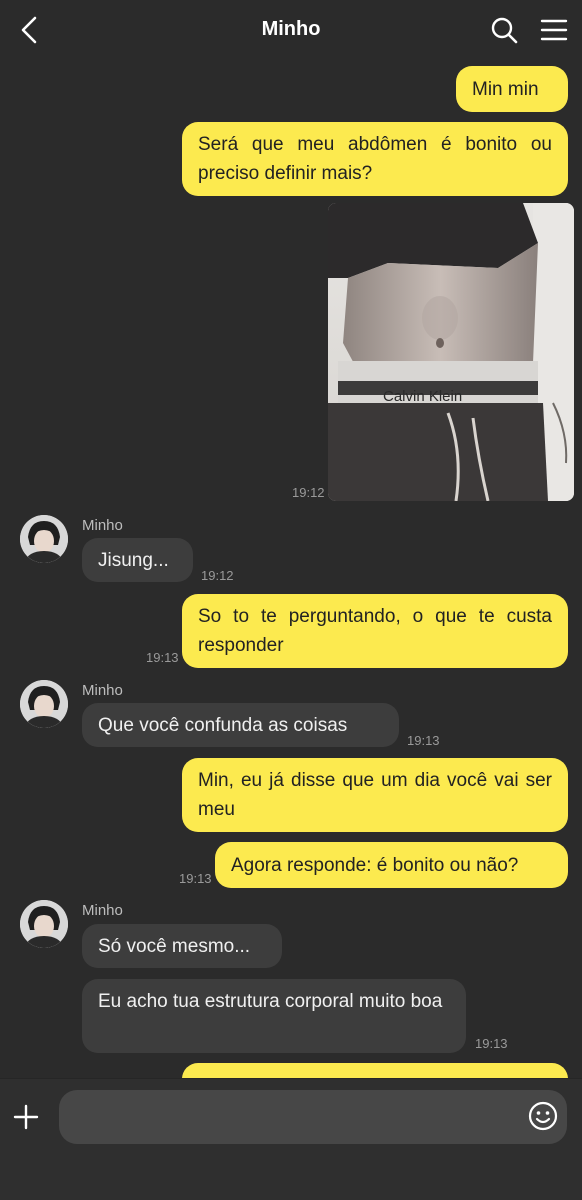  What do you see at coordinates (422, 396) in the screenshot?
I see `waistband-text: Calvin Klein` at bounding box center [422, 396].